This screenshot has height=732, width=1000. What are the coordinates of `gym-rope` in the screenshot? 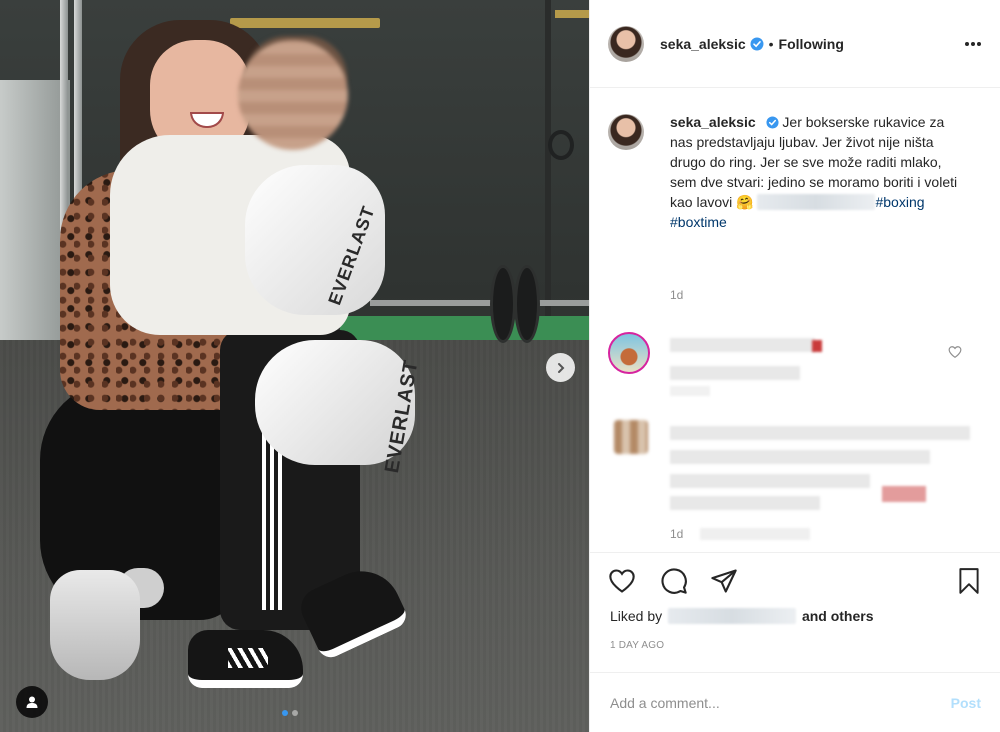 It's located at (548, 165).